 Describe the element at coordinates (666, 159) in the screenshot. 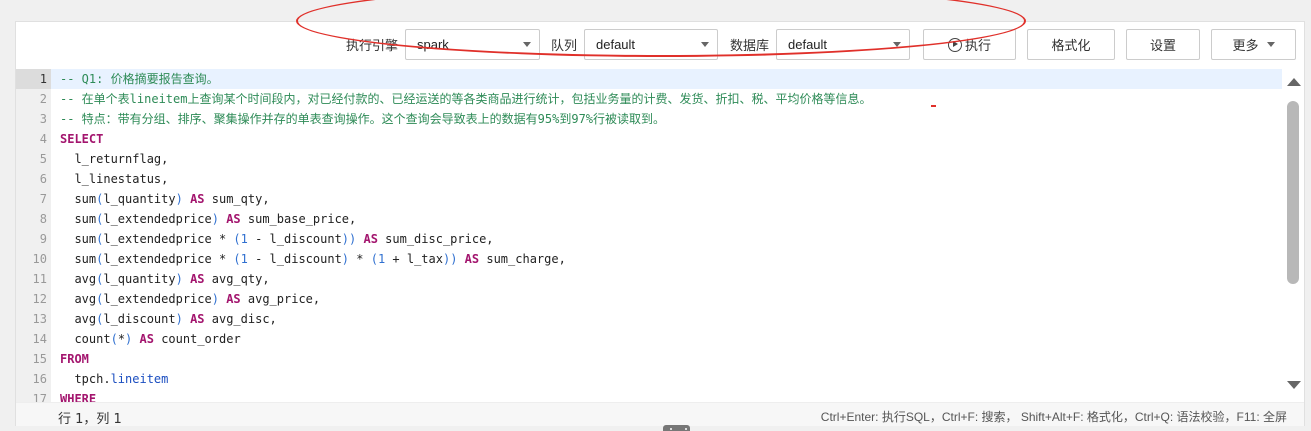

I see `code-line: l_returnflag,` at that location.